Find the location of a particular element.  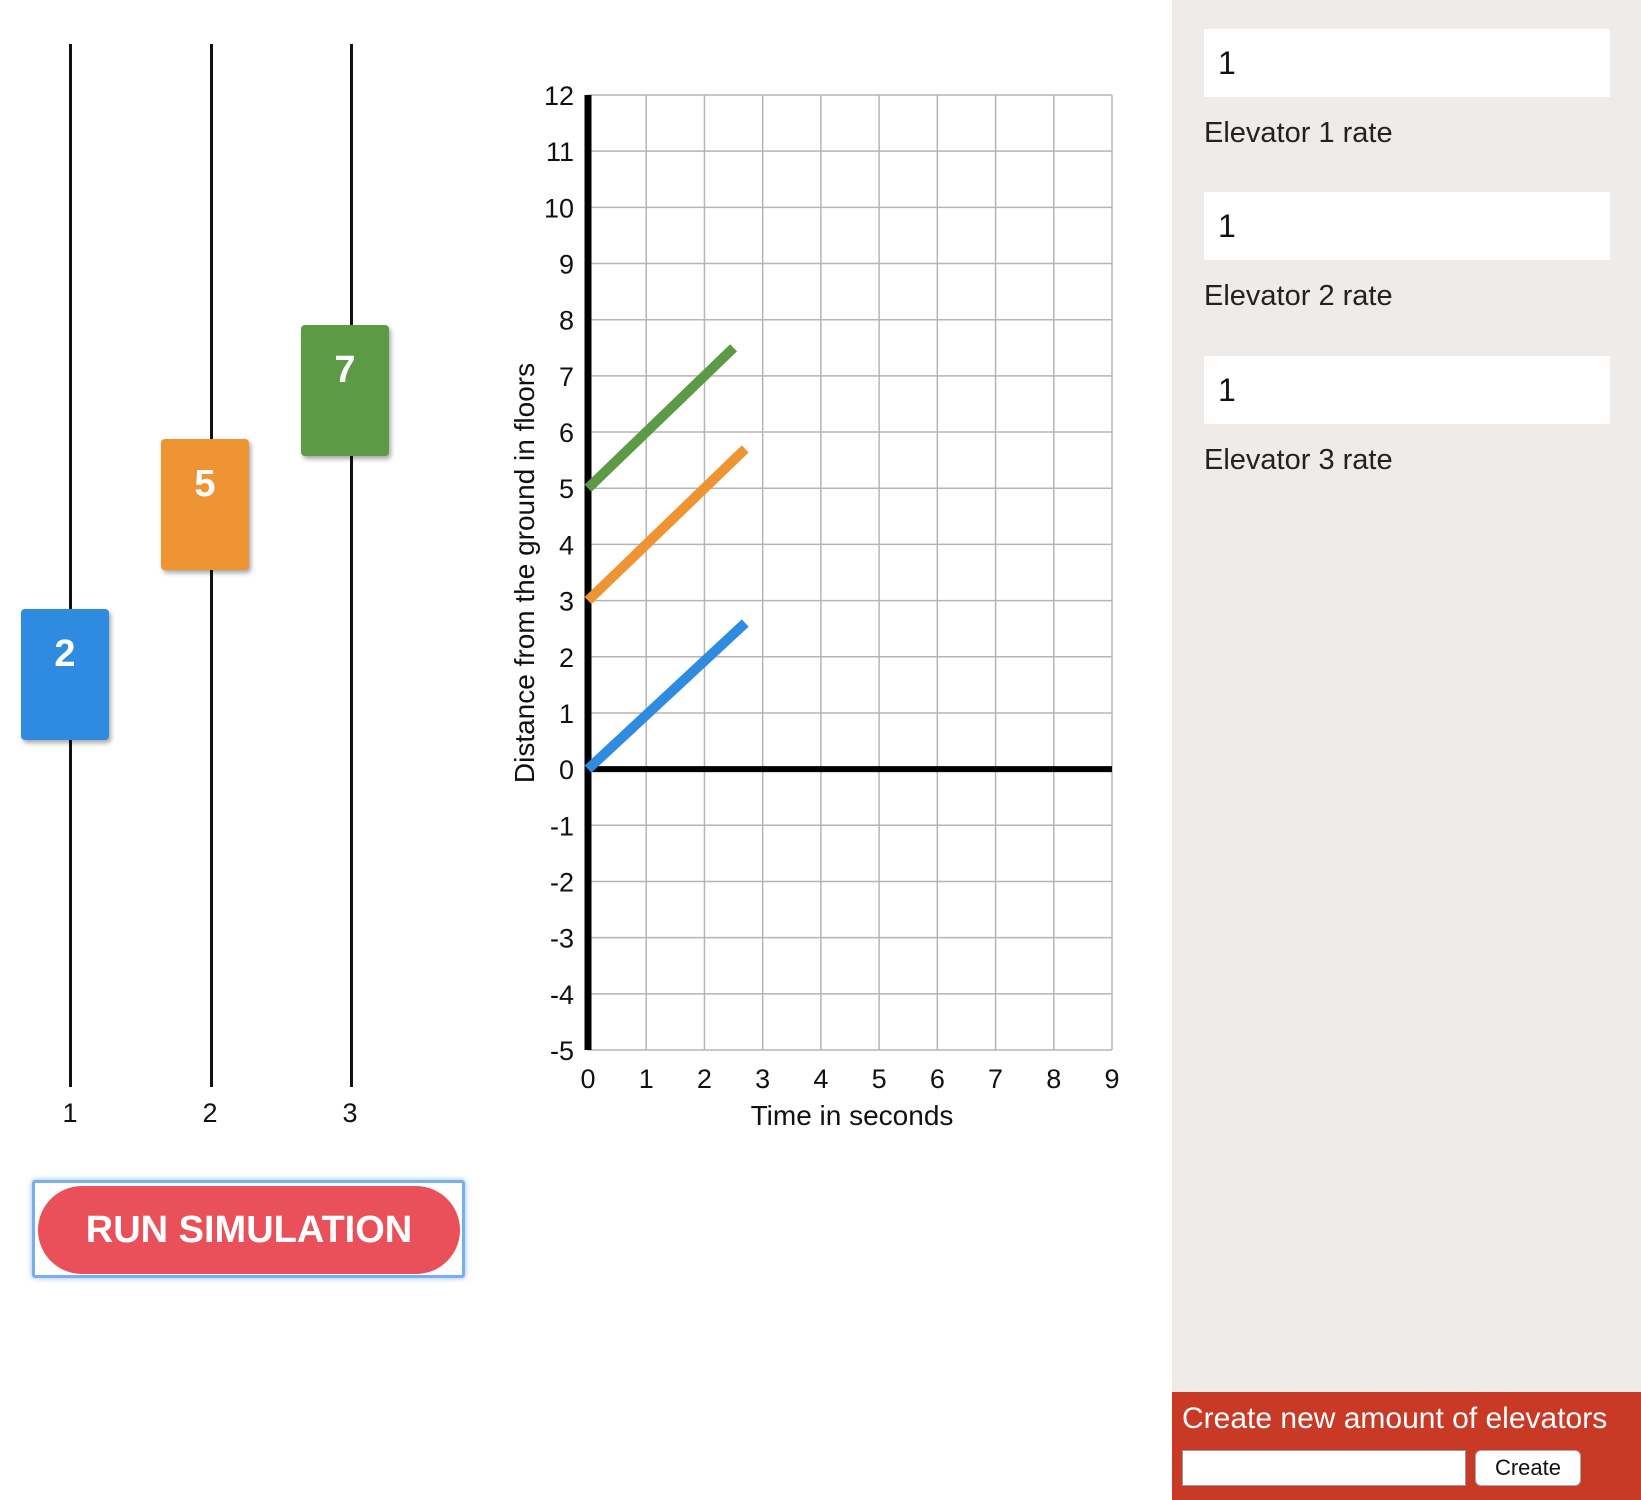

x-axis-label: Time in seconds is located at coordinates (852, 1115).